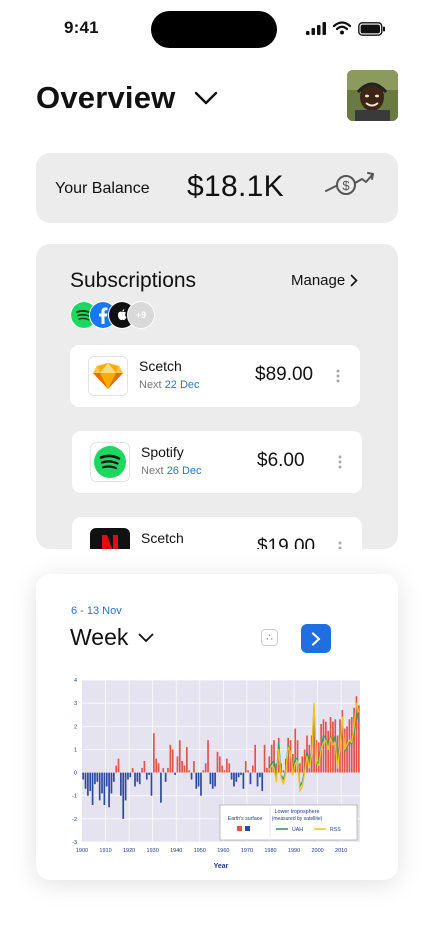  What do you see at coordinates (182, 385) in the screenshot?
I see `next-billing-date: 22 Dec` at bounding box center [182, 385].